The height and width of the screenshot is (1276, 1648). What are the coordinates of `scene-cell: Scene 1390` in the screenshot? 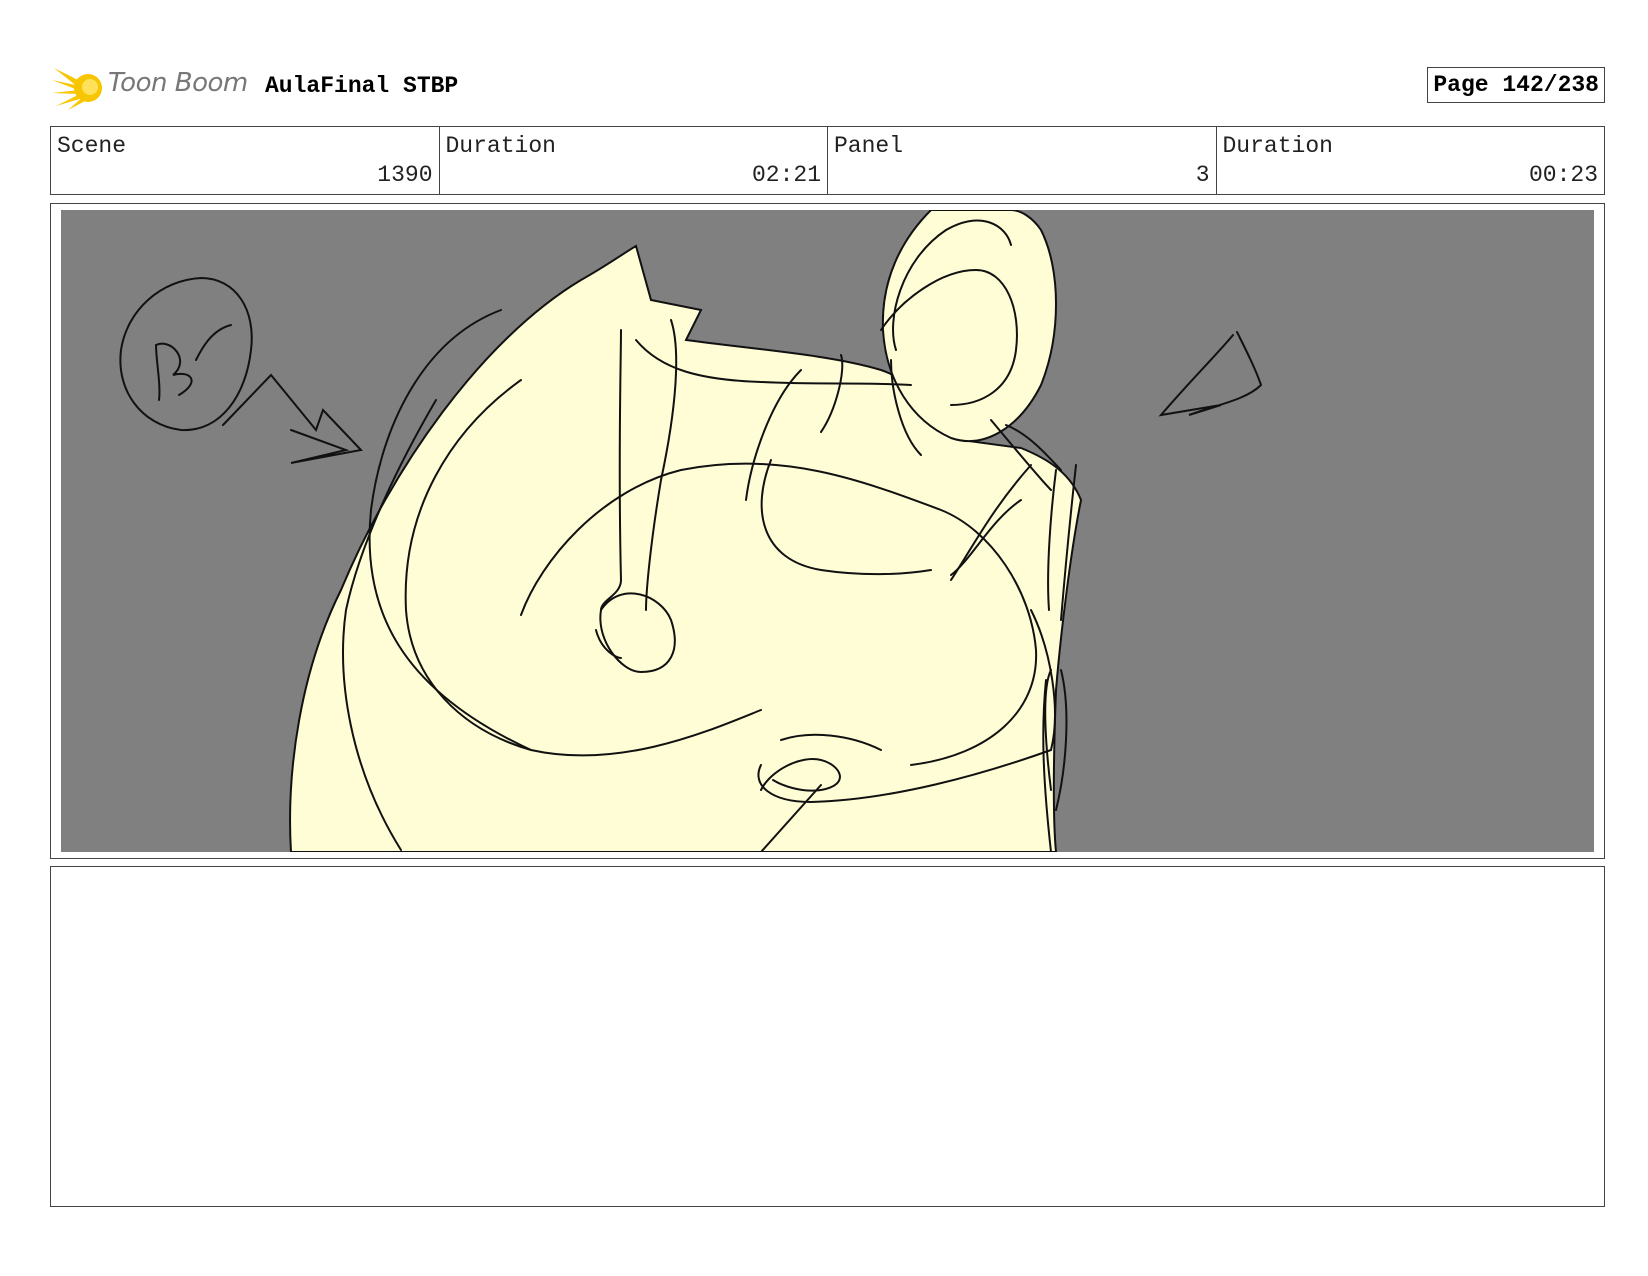 It's located at (245, 160).